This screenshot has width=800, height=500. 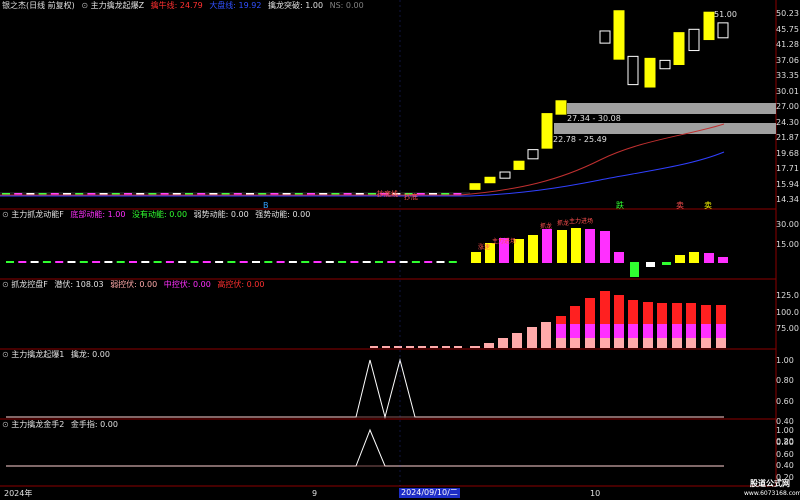 What do you see at coordinates (680, 205) in the screenshot?
I see `signal-sell-label: 卖` at bounding box center [680, 205].